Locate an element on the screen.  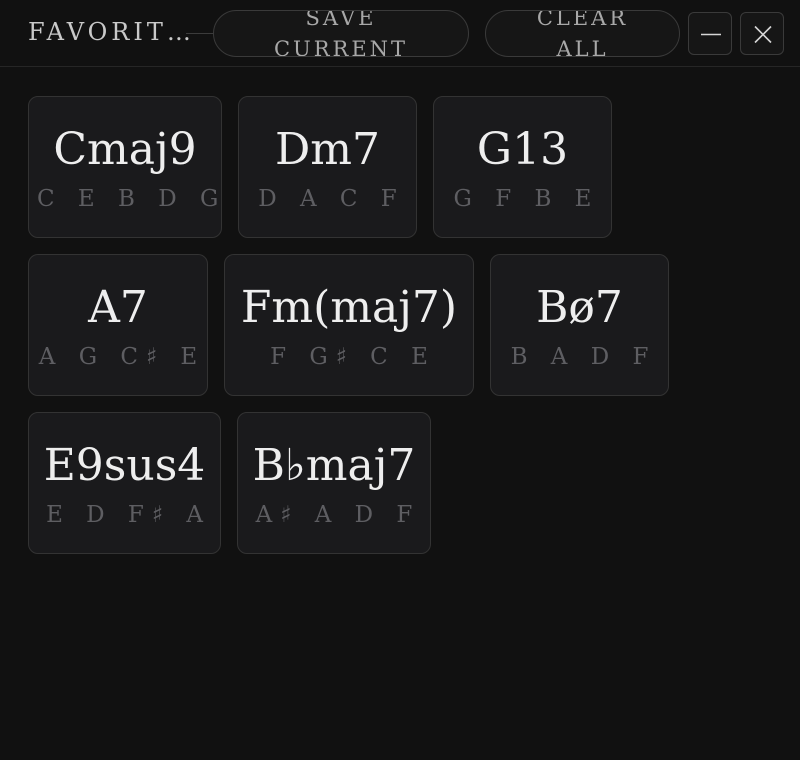
chord-card-e9sus4: E9sus4 E D F♯ A is located at coordinates (124, 483).